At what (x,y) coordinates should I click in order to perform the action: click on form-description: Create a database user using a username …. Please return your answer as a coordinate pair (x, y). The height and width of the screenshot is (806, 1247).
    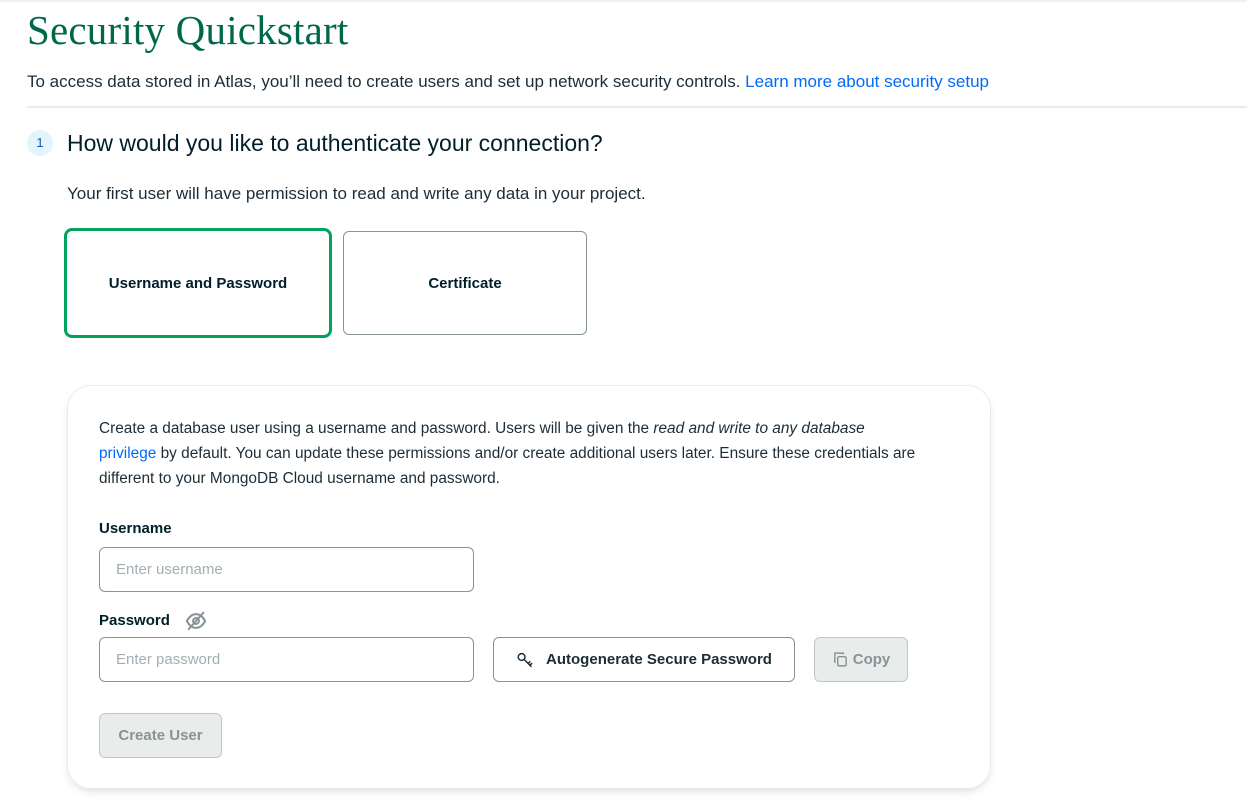
    Looking at the image, I should click on (534, 453).